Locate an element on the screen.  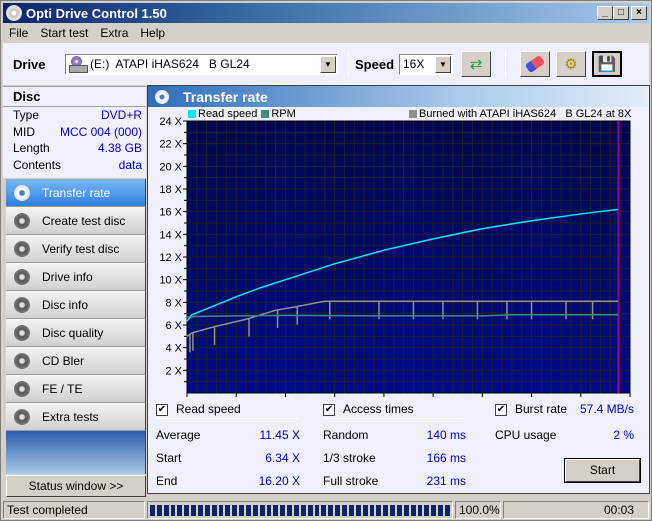
average-label: Average is located at coordinates (178, 435).